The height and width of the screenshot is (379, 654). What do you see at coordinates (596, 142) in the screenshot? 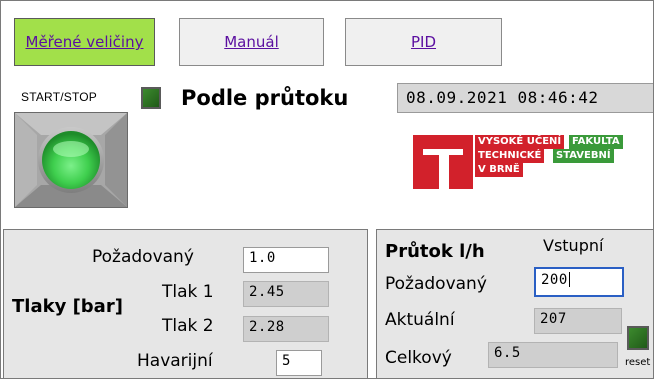
I see `logo-text-2: FAKULTA` at bounding box center [596, 142].